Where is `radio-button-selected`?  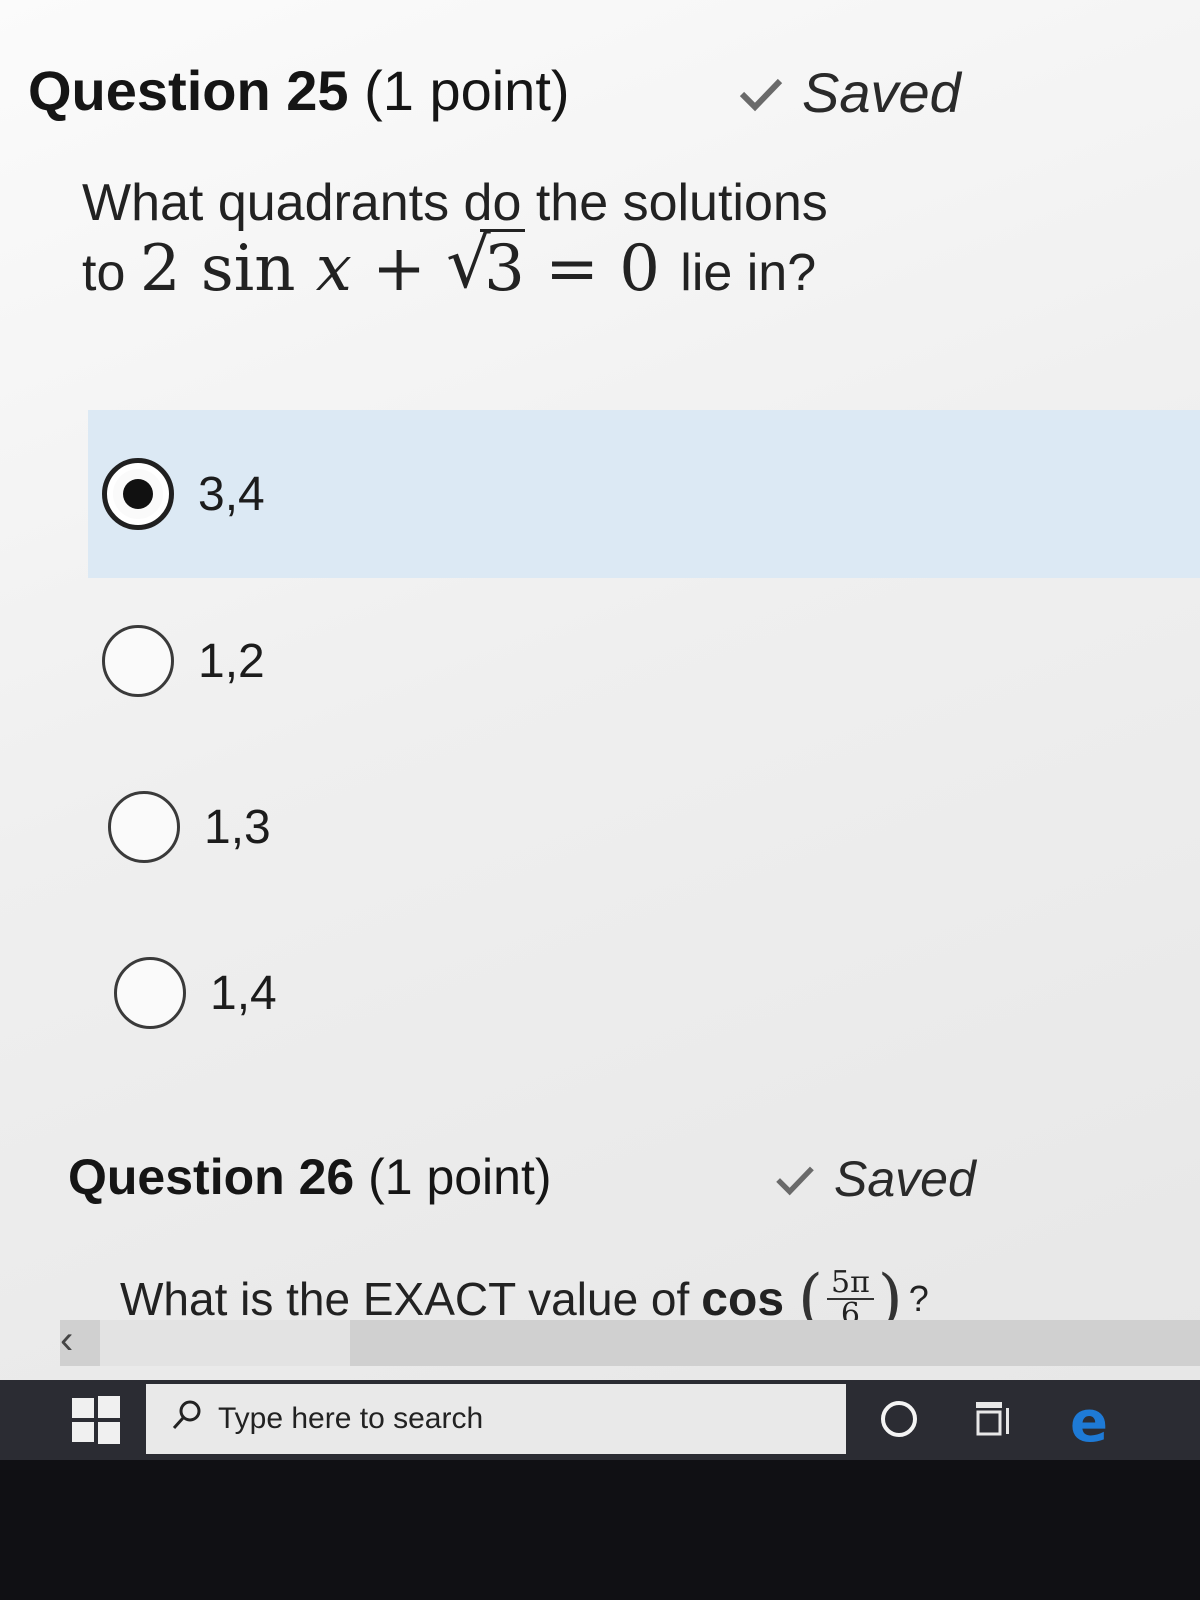 radio-button-selected is located at coordinates (138, 494).